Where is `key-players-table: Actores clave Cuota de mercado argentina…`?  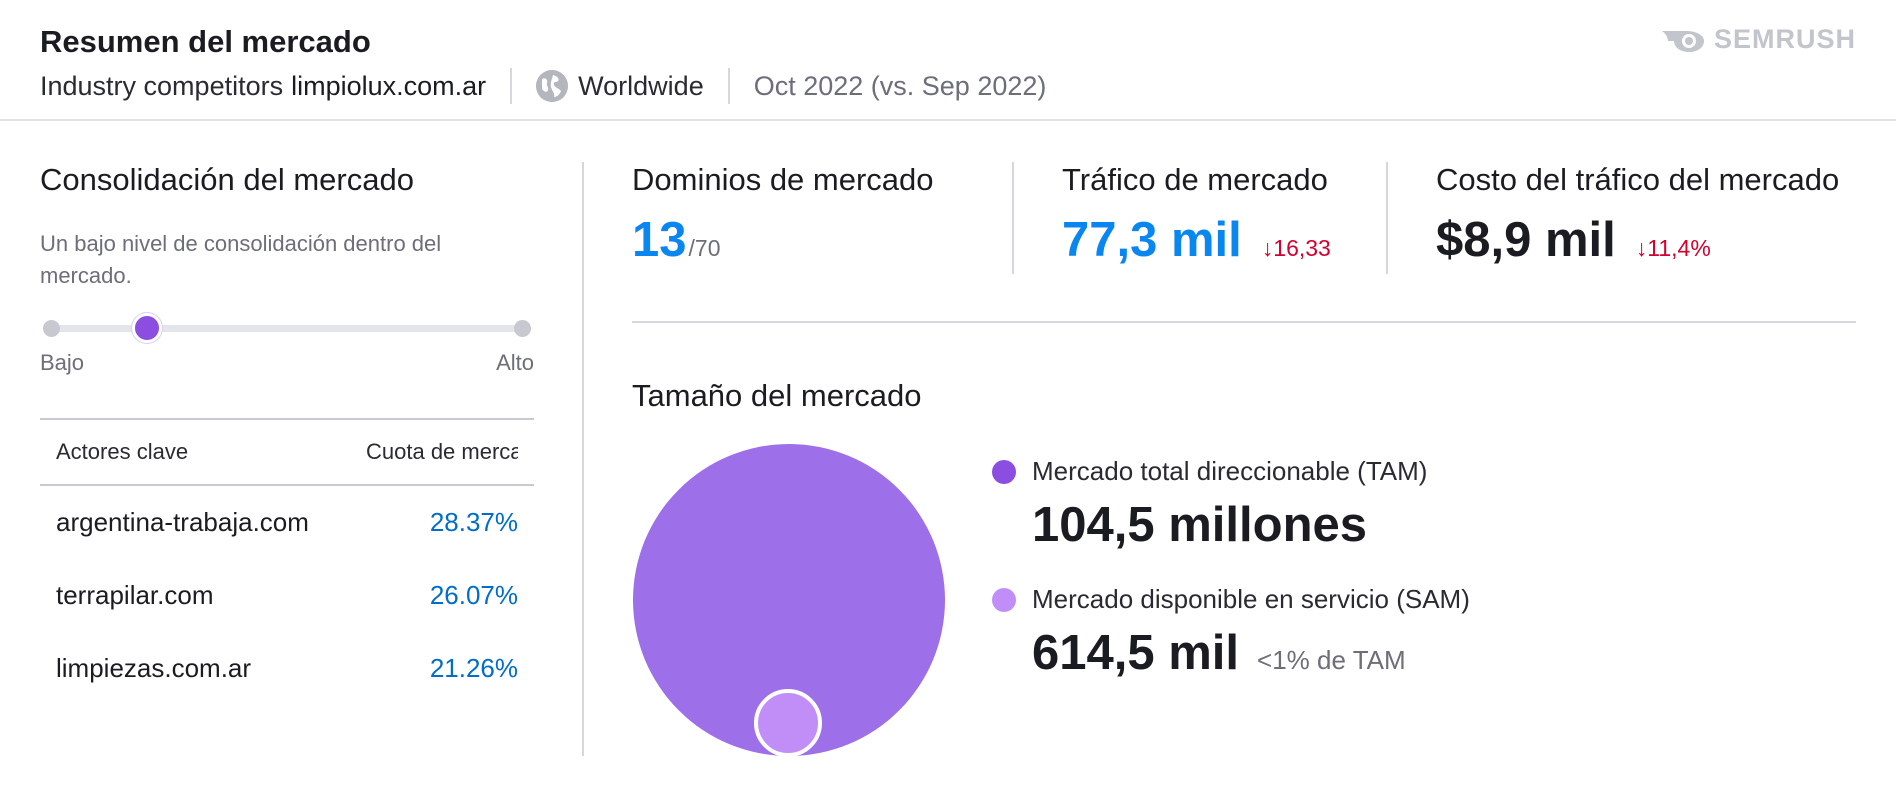
key-players-table: Actores clave Cuota de mercado argentina… is located at coordinates (287, 561).